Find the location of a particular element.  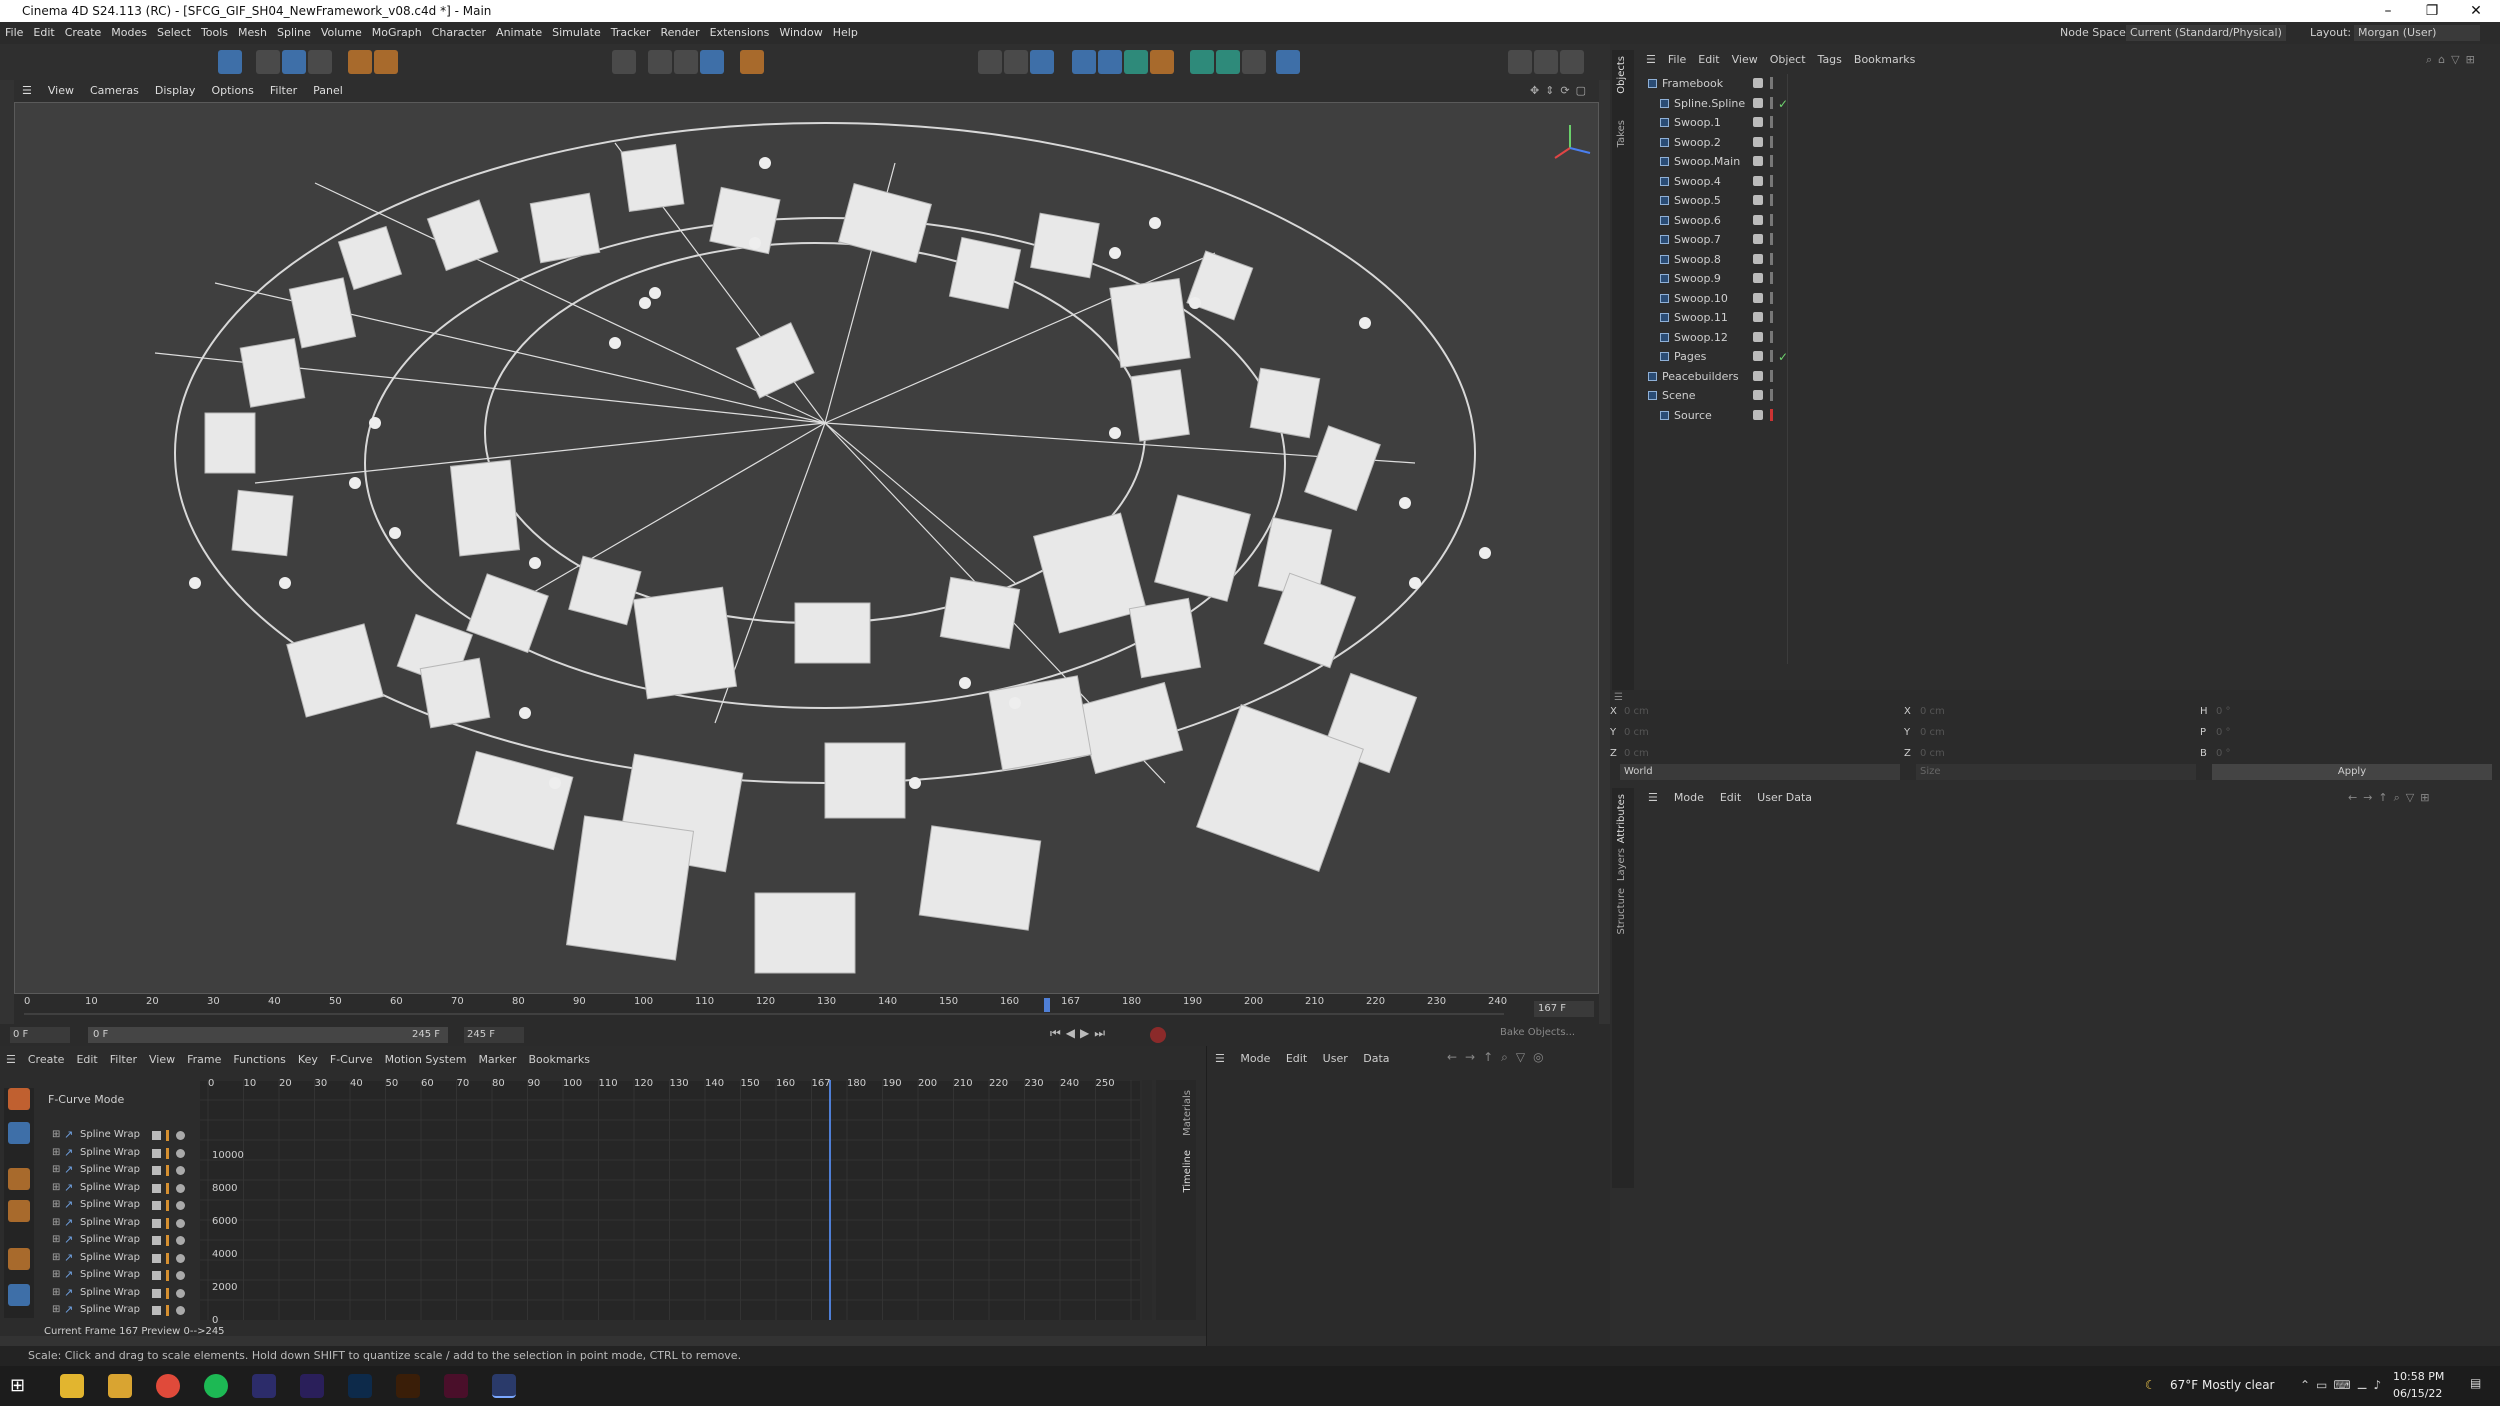

attr-menu-mode: Mode is located at coordinates (1689, 798).